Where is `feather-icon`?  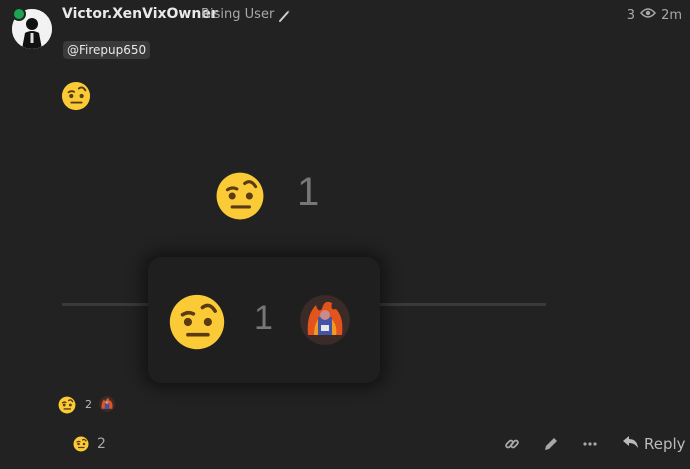
feather-icon is located at coordinates (284, 17).